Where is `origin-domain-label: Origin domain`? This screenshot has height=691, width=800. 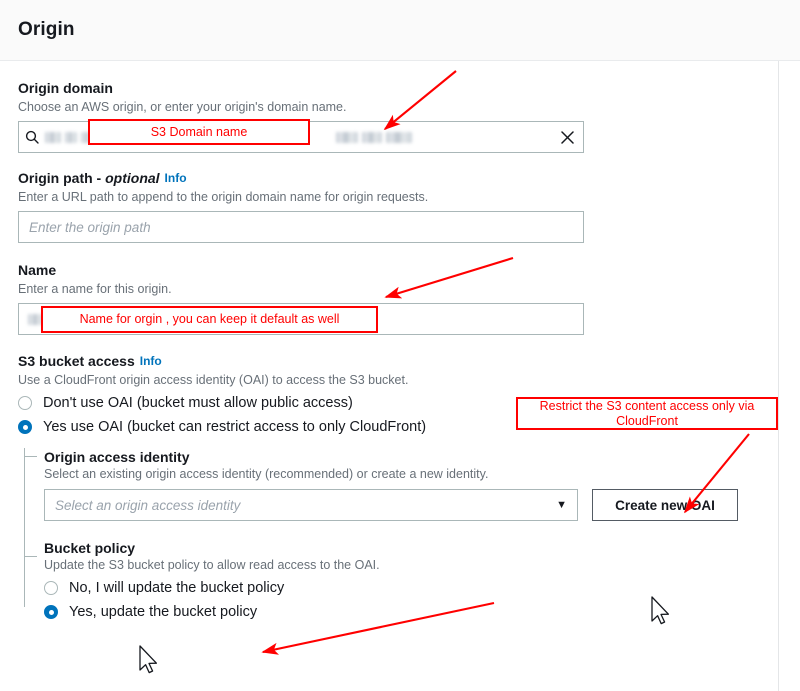
origin-domain-label: Origin domain is located at coordinates (65, 88).